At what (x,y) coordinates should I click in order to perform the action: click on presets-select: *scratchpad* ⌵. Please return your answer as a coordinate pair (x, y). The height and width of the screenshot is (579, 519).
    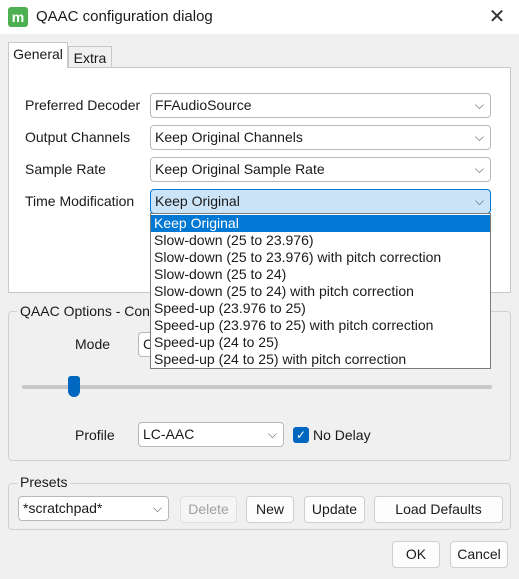
    Looking at the image, I should click on (93, 508).